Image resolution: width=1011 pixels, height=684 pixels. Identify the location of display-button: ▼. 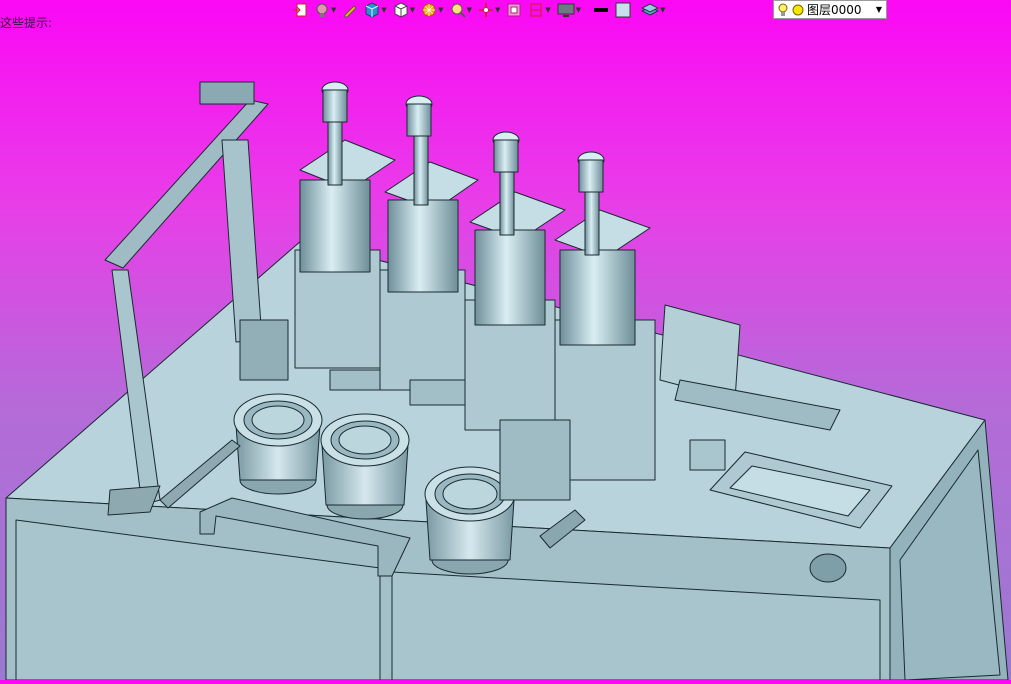
(569, 10).